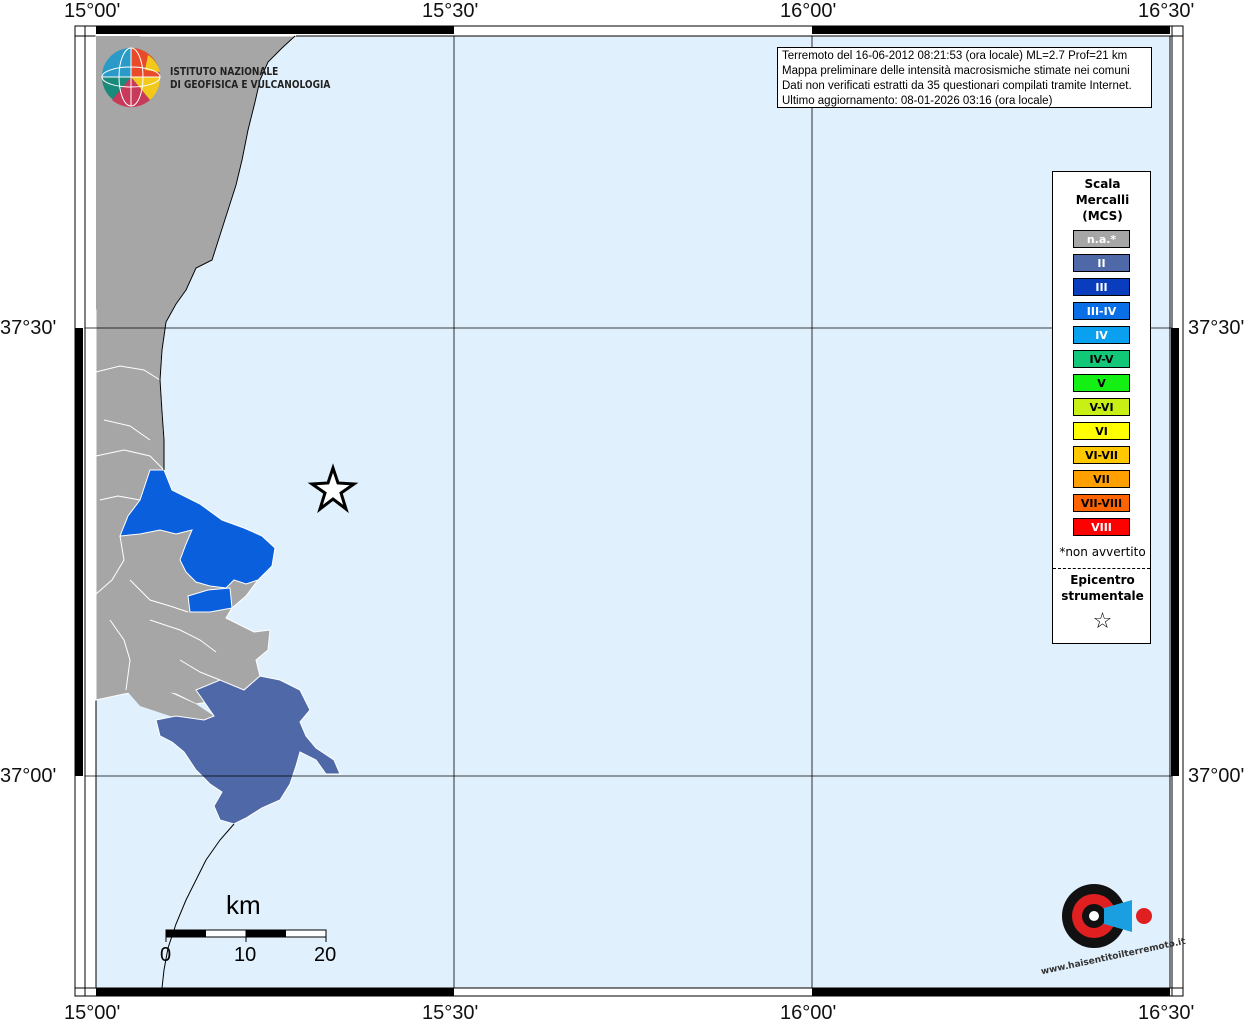 The width and height of the screenshot is (1254, 1025). I want to click on legend-swatch: V, so click(1101, 383).